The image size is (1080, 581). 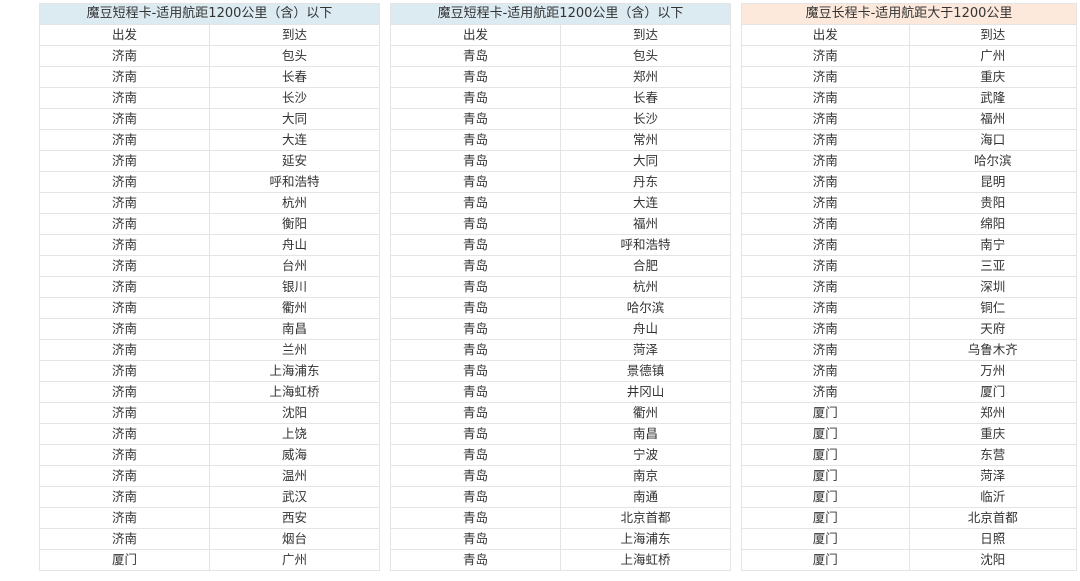 I want to click on table-row: 济南 贵阳, so click(x=909, y=203).